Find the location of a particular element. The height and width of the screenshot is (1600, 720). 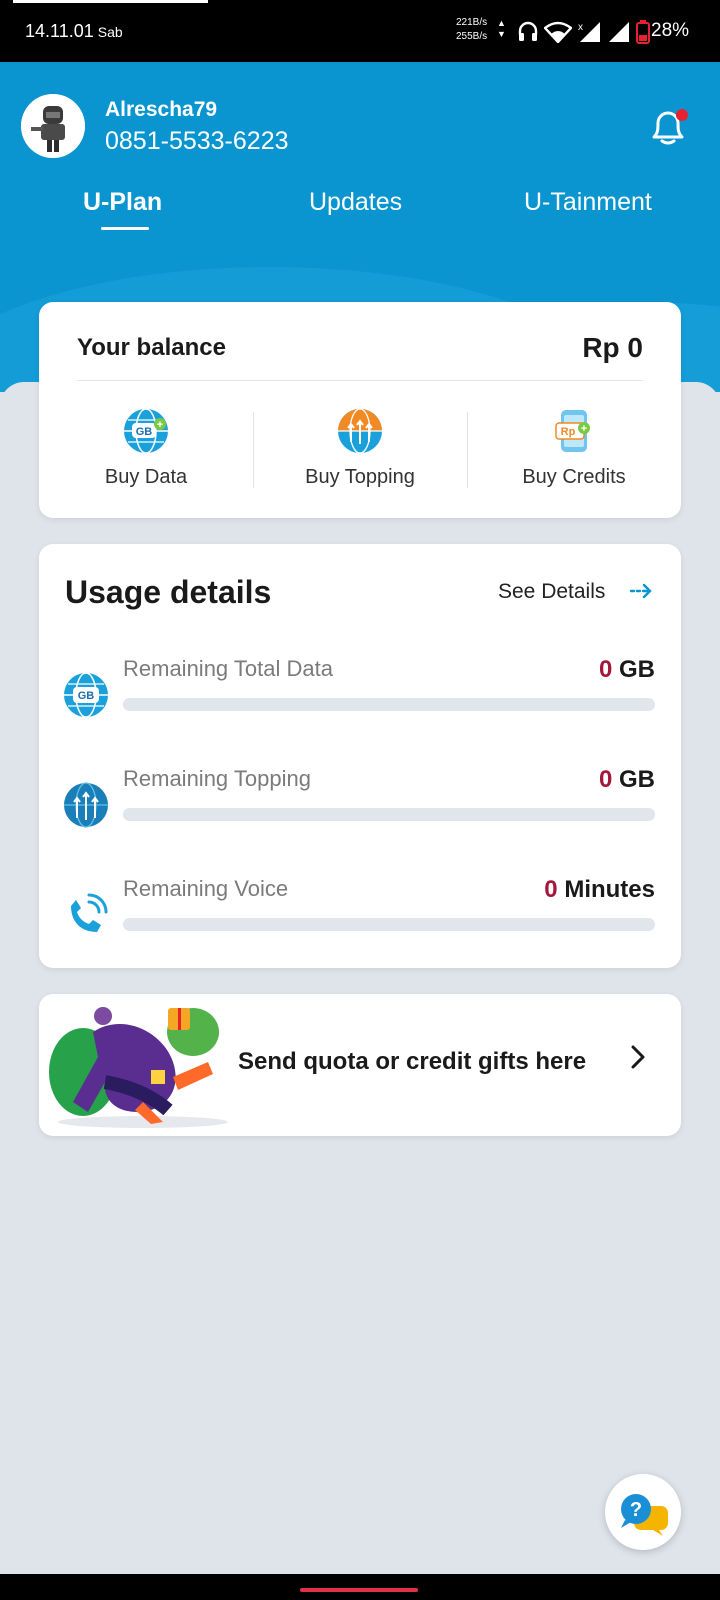

tab-bar: U-Plan Updates U-Tainment is located at coordinates (360, 213).